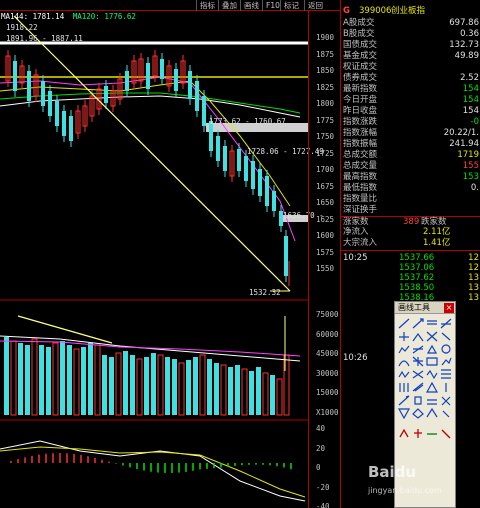 This screenshot has height=508, width=480. I want to click on y-tick-label: 30000, so click(327, 373).